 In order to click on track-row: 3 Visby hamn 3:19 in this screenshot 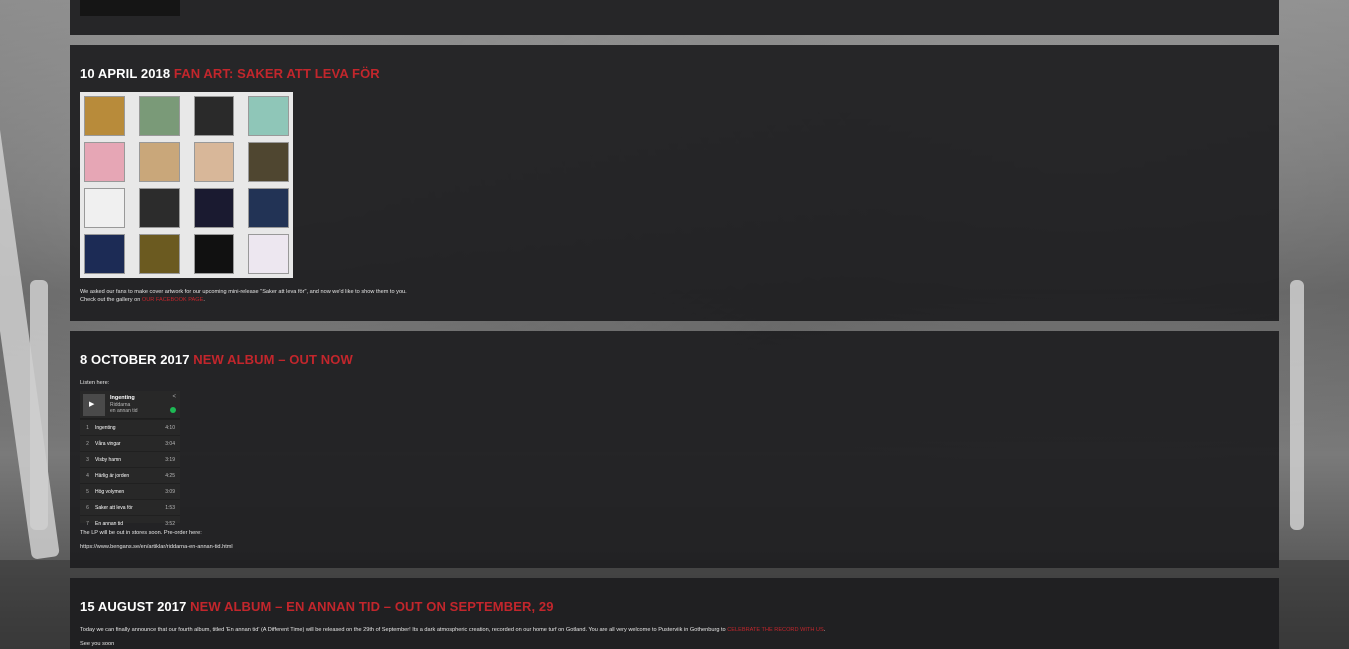, I will do `click(130, 459)`.